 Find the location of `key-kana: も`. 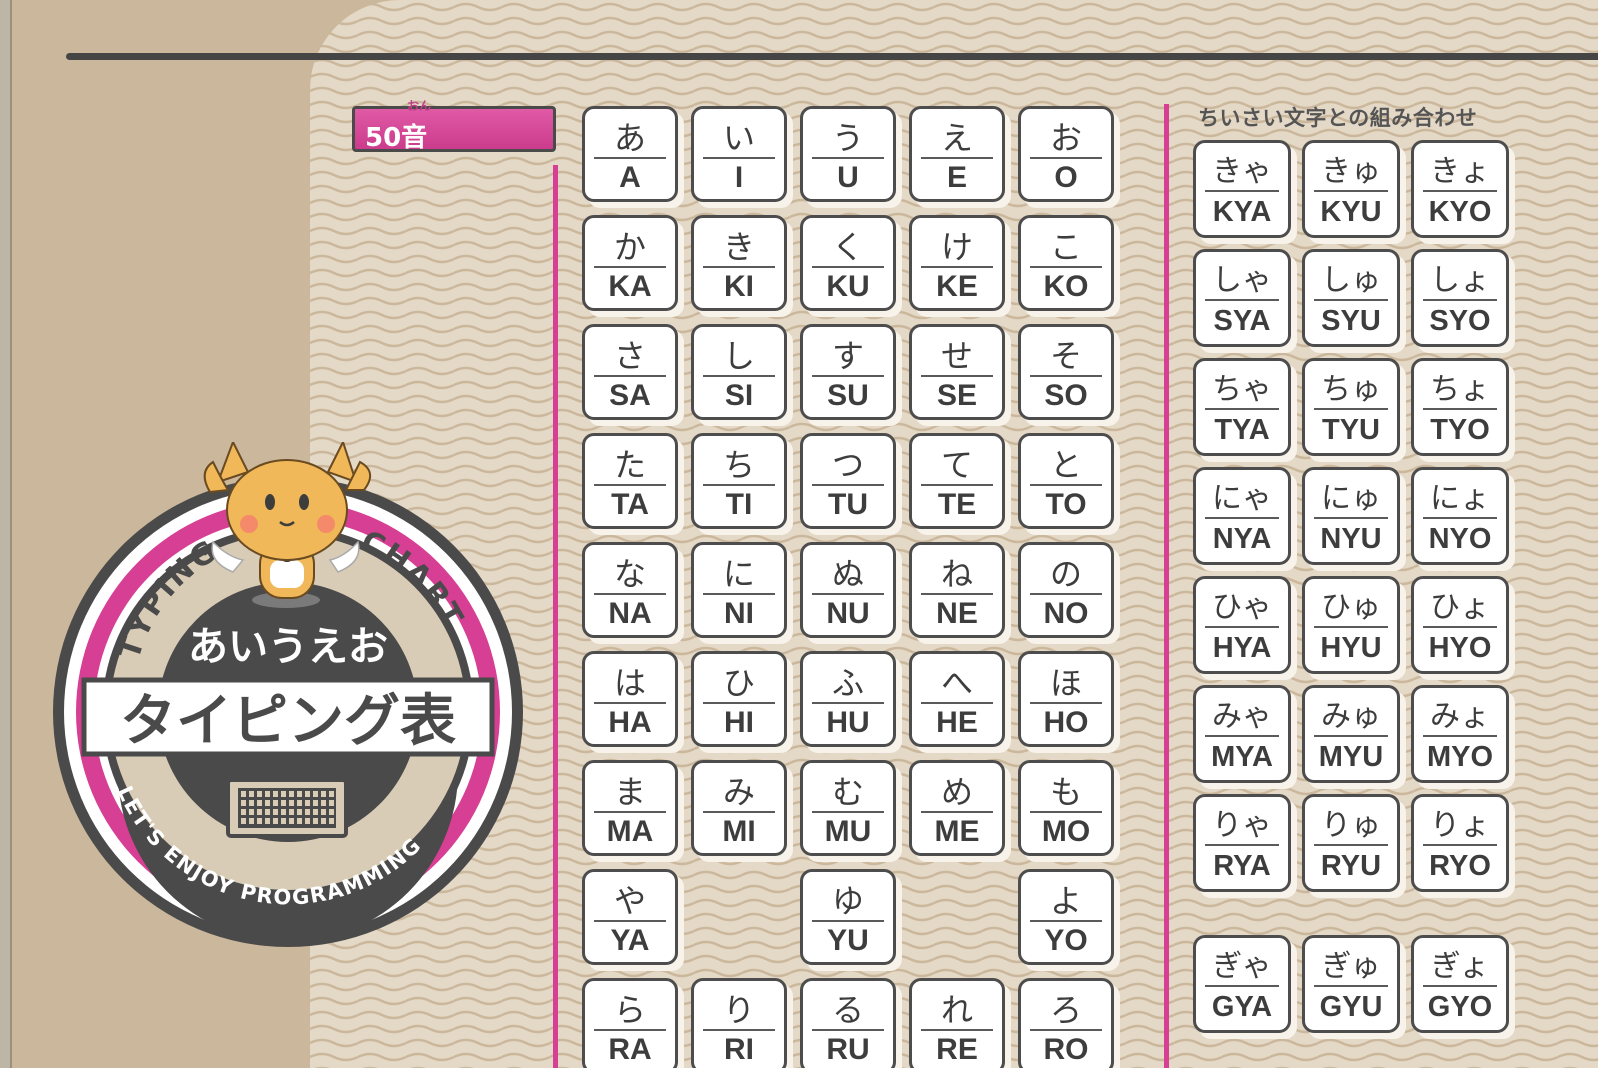

key-kana: も is located at coordinates (1065, 792).